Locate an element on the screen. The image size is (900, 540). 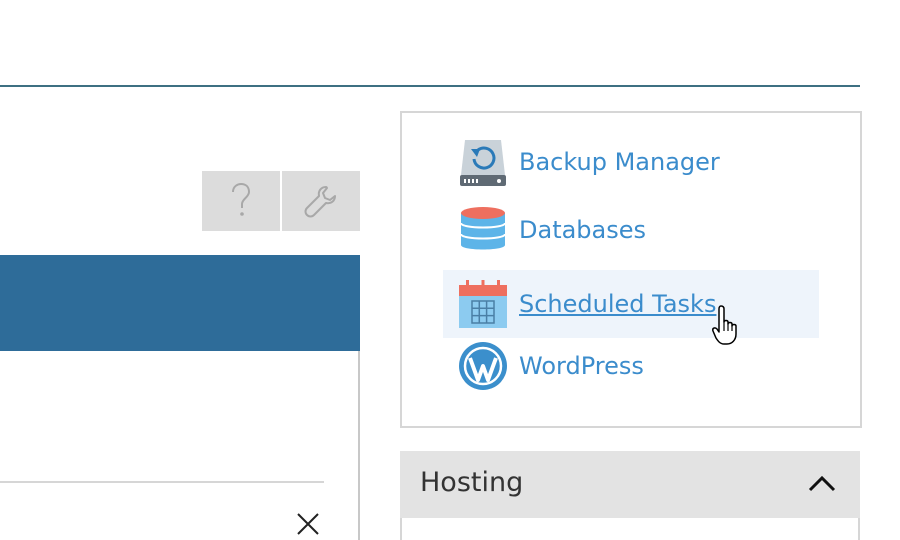
backup-drive-icon is located at coordinates (483, 163).